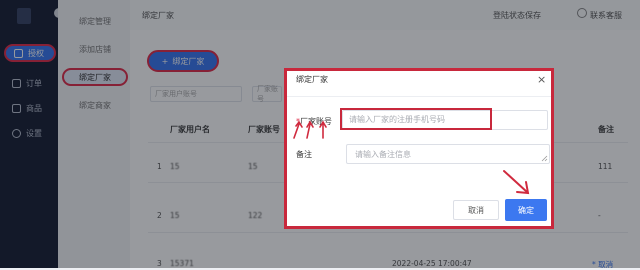 The image size is (640, 270). What do you see at coordinates (526, 210) in the screenshot?
I see `confirm-button: 确定` at bounding box center [526, 210].